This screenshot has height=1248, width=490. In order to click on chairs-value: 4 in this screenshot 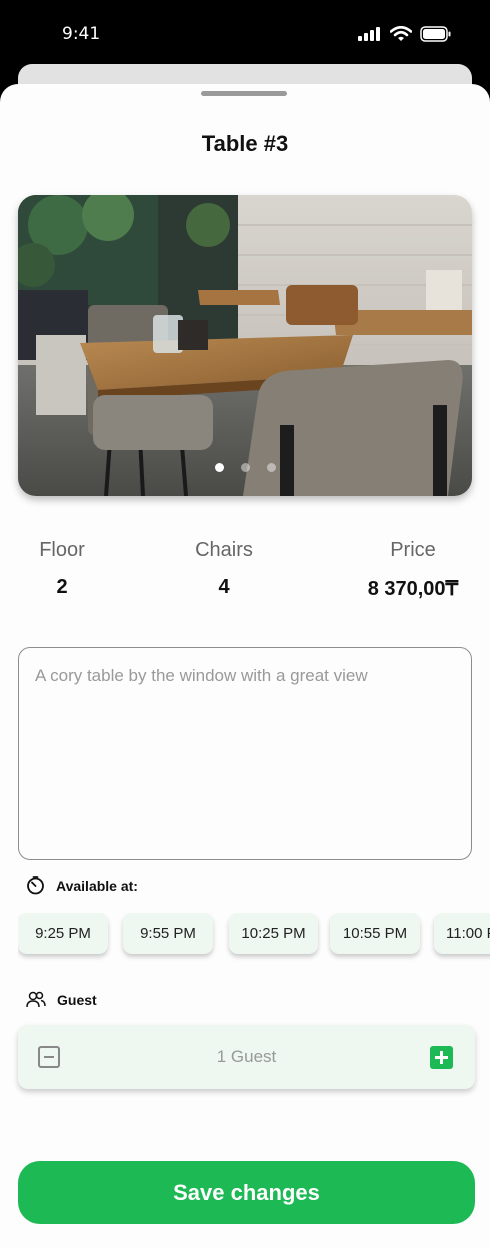, I will do `click(224, 587)`.